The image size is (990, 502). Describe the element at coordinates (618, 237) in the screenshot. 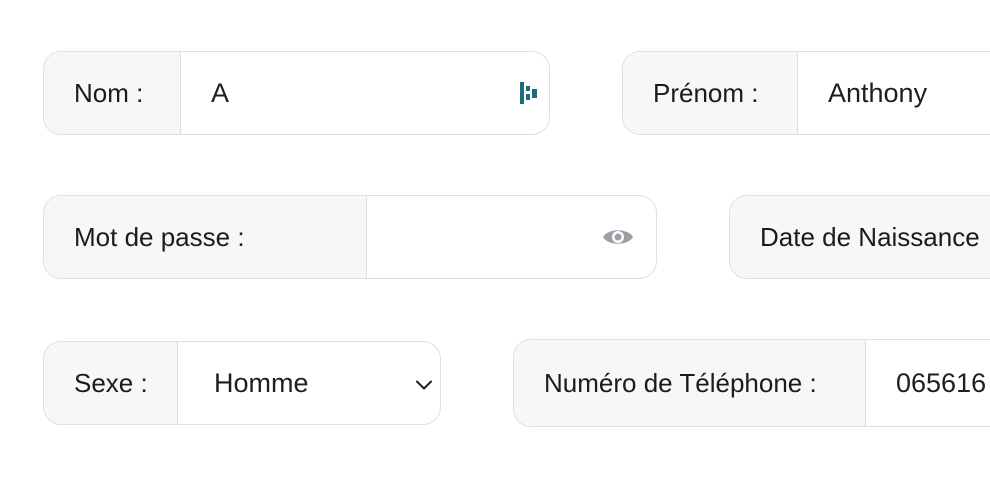

I see `eye-icon` at that location.